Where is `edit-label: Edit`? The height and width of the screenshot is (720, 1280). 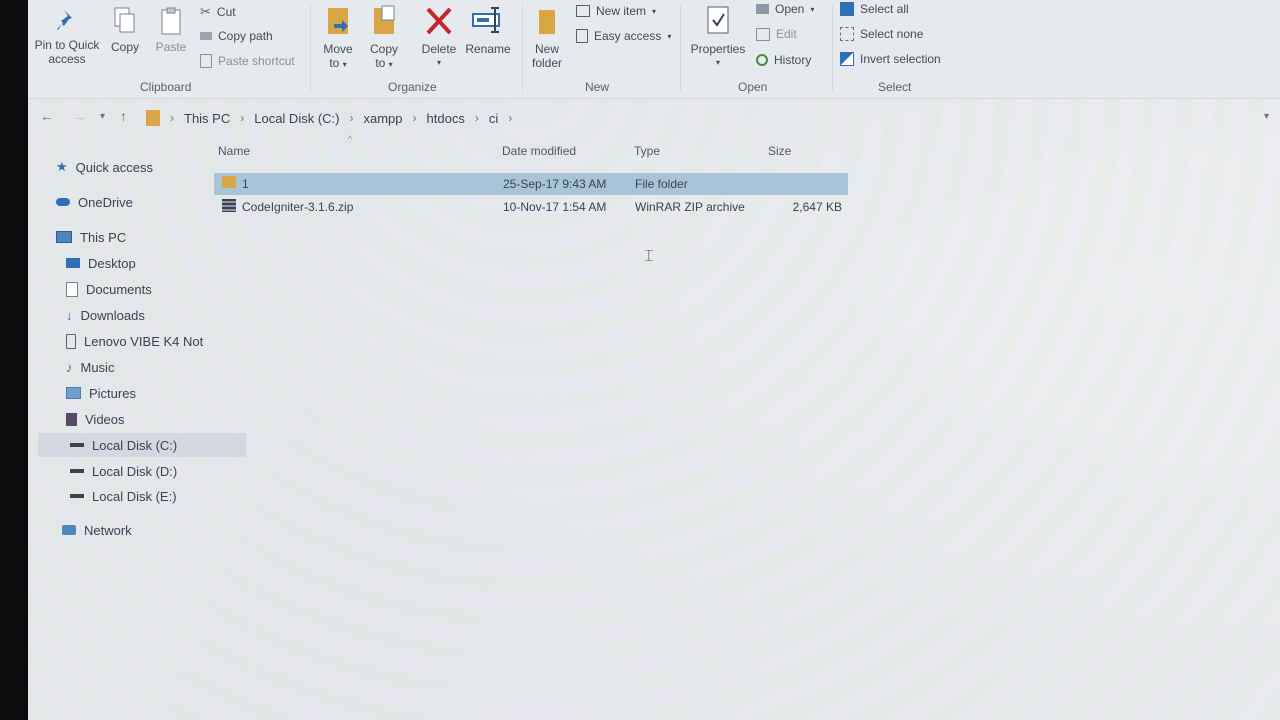 edit-label: Edit is located at coordinates (786, 34).